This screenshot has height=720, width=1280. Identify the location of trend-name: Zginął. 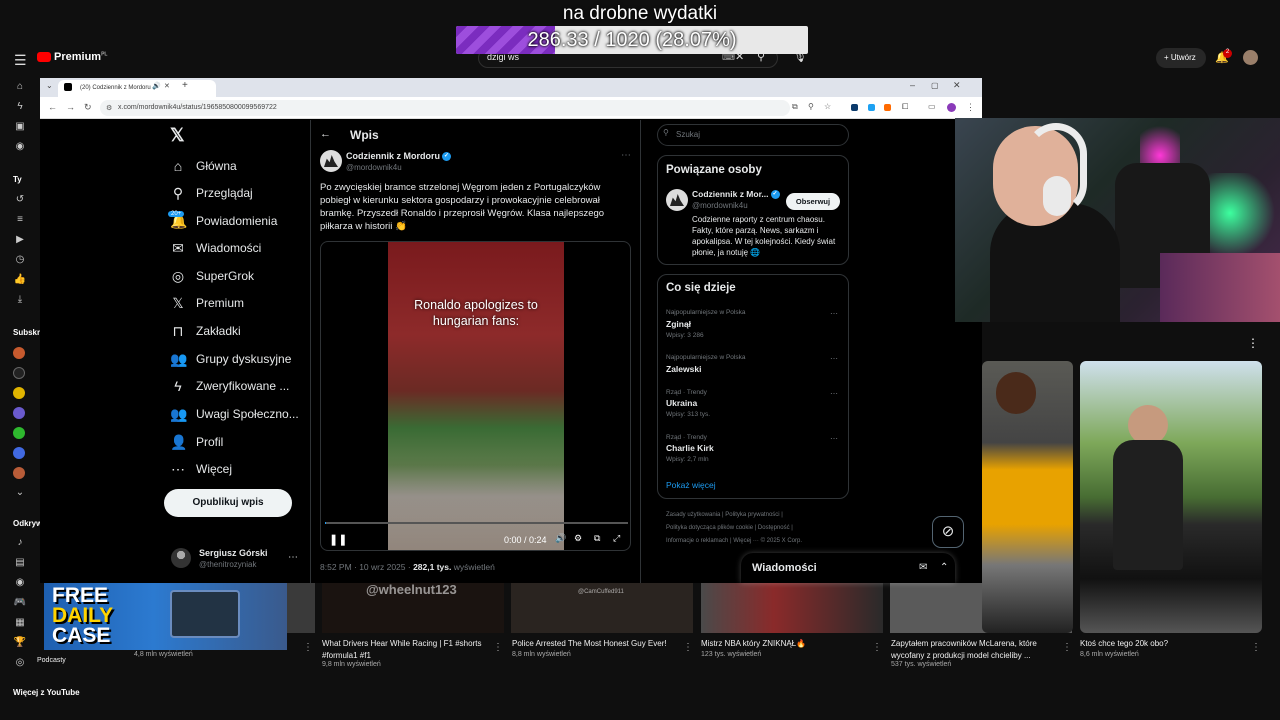
(678, 324).